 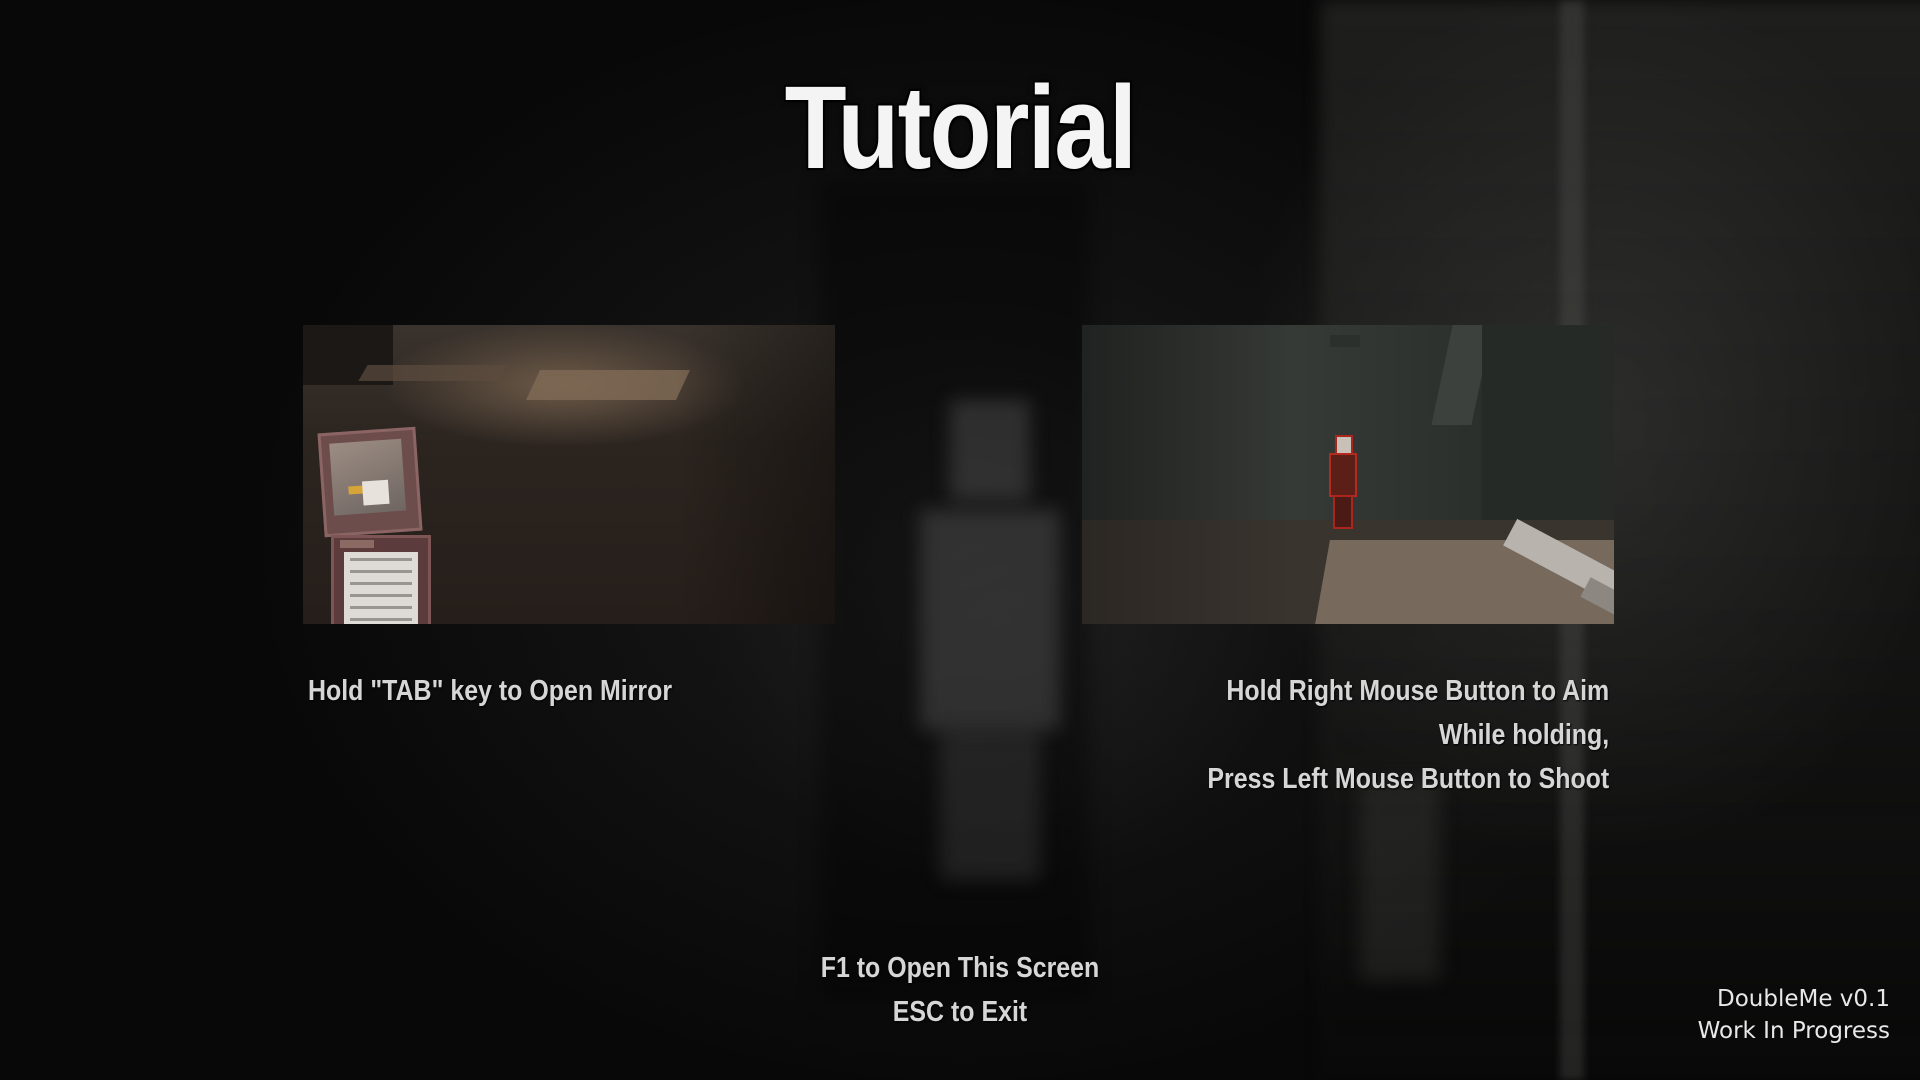 I want to click on aim-tutorial-image, so click(x=1348, y=474).